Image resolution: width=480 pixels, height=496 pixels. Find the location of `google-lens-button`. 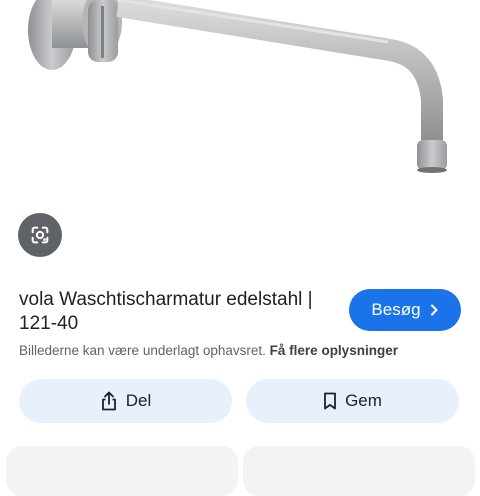

google-lens-button is located at coordinates (40, 235).